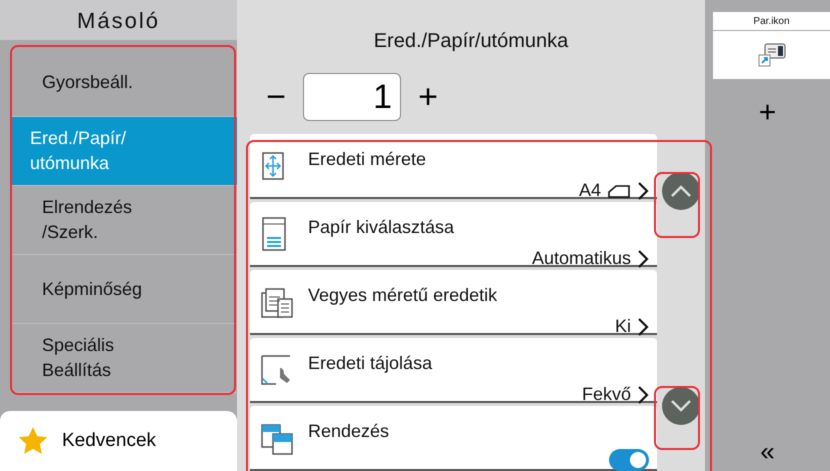 This screenshot has width=830, height=471. I want to click on minus-button: −, so click(276, 97).